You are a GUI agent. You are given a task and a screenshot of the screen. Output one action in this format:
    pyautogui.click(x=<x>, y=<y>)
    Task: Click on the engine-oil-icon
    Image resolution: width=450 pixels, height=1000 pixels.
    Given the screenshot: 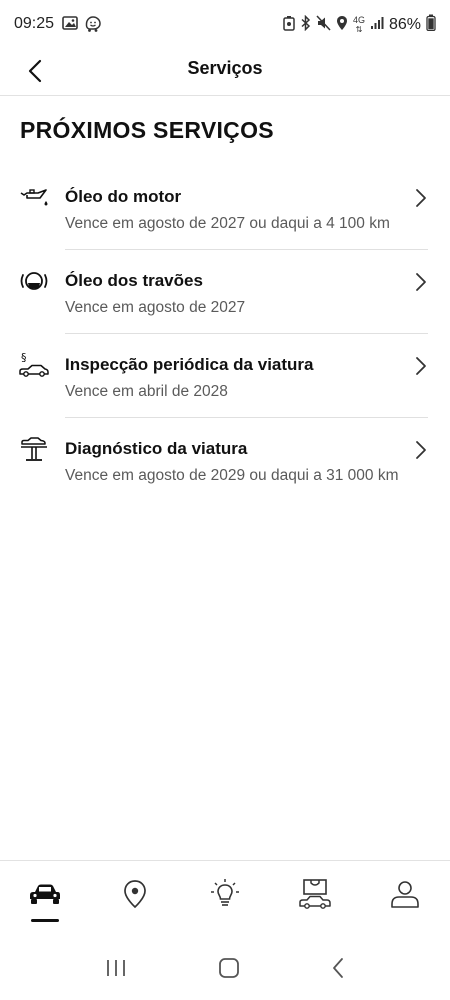 What is the action you would take?
    pyautogui.click(x=34, y=197)
    